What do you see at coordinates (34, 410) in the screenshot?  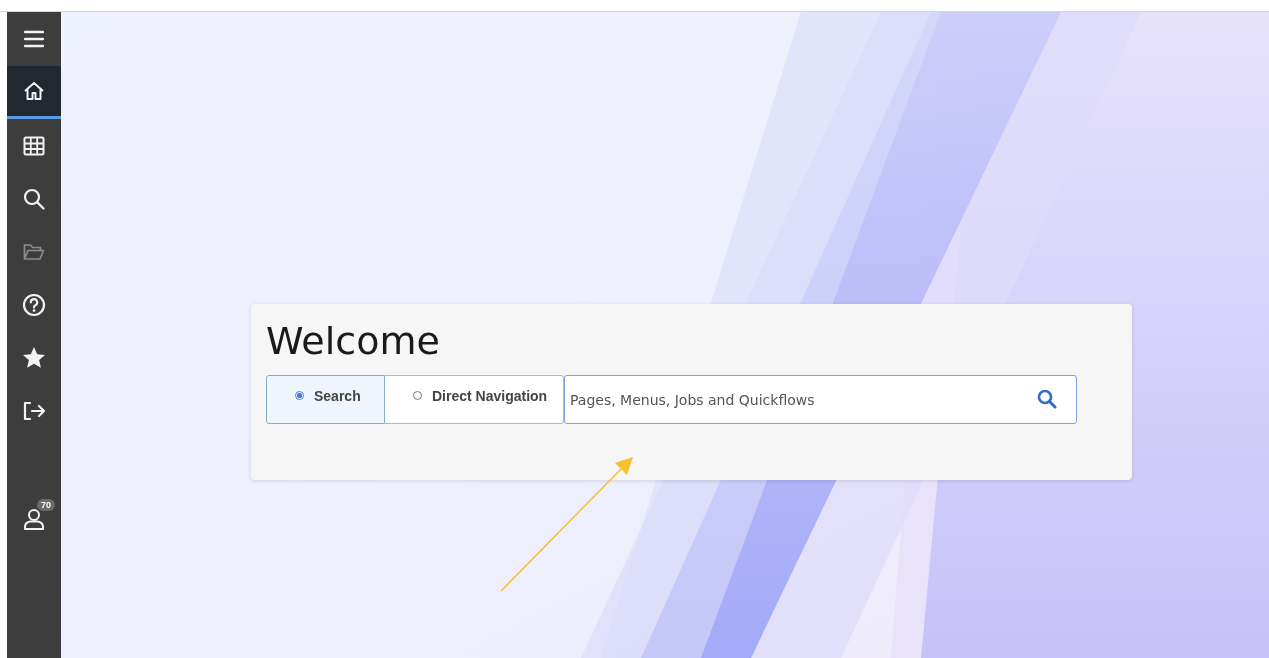 I see `sign-out-icon` at bounding box center [34, 410].